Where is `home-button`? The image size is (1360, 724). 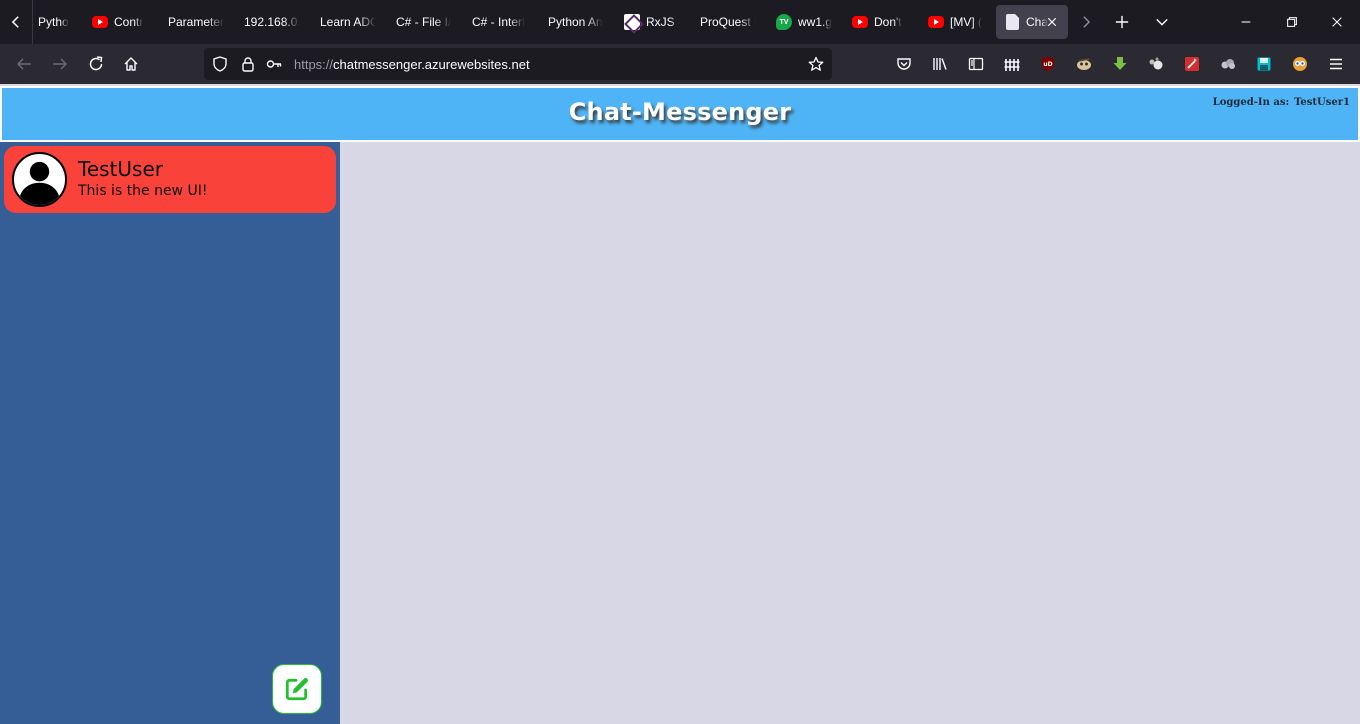 home-button is located at coordinates (131, 64).